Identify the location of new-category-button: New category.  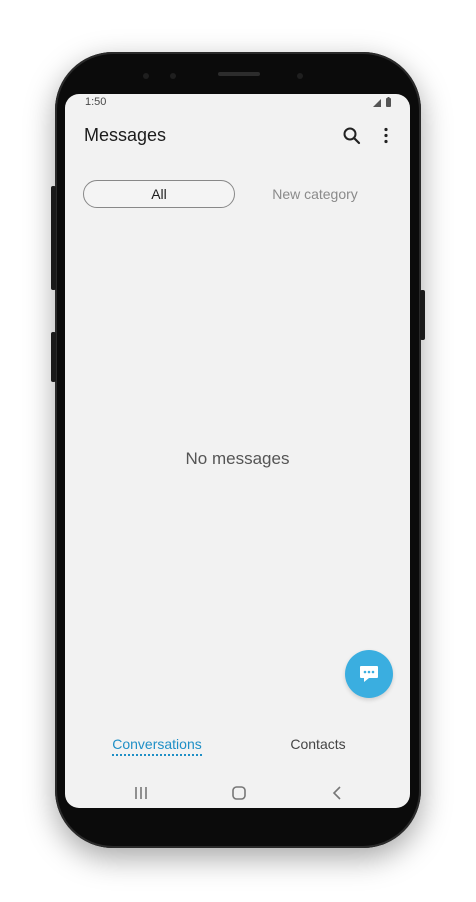
(315, 194).